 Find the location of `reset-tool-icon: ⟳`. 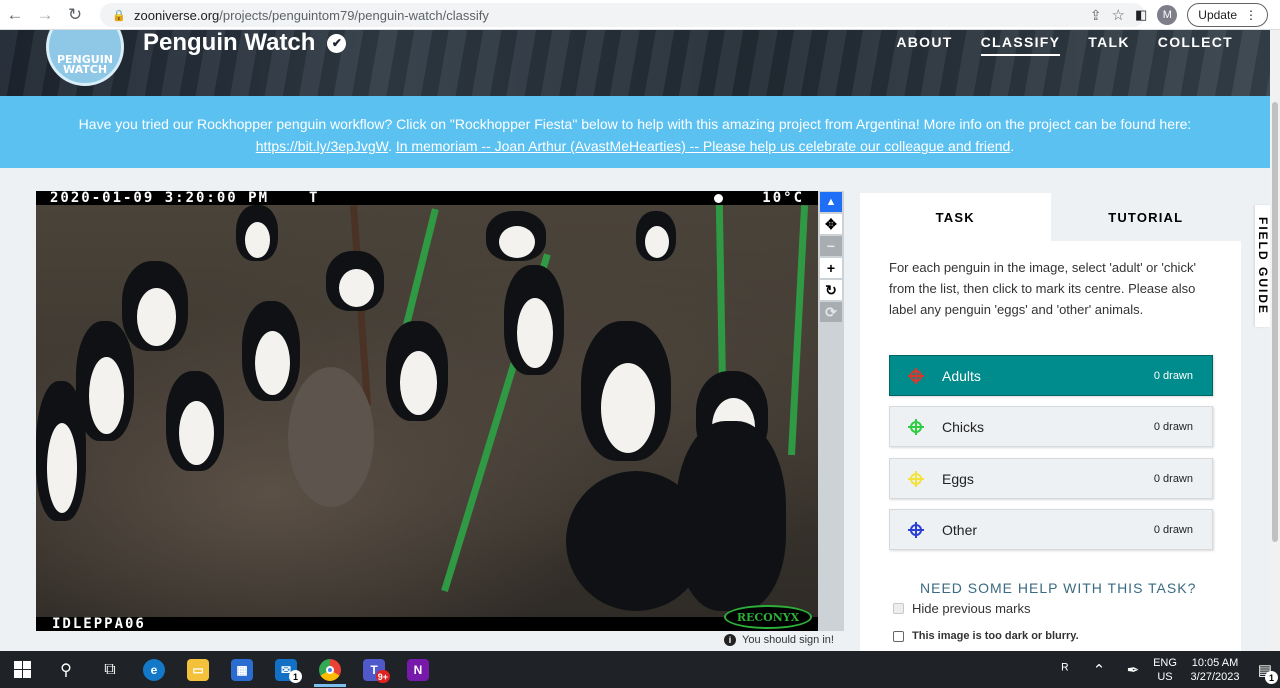

reset-tool-icon: ⟳ is located at coordinates (831, 312).